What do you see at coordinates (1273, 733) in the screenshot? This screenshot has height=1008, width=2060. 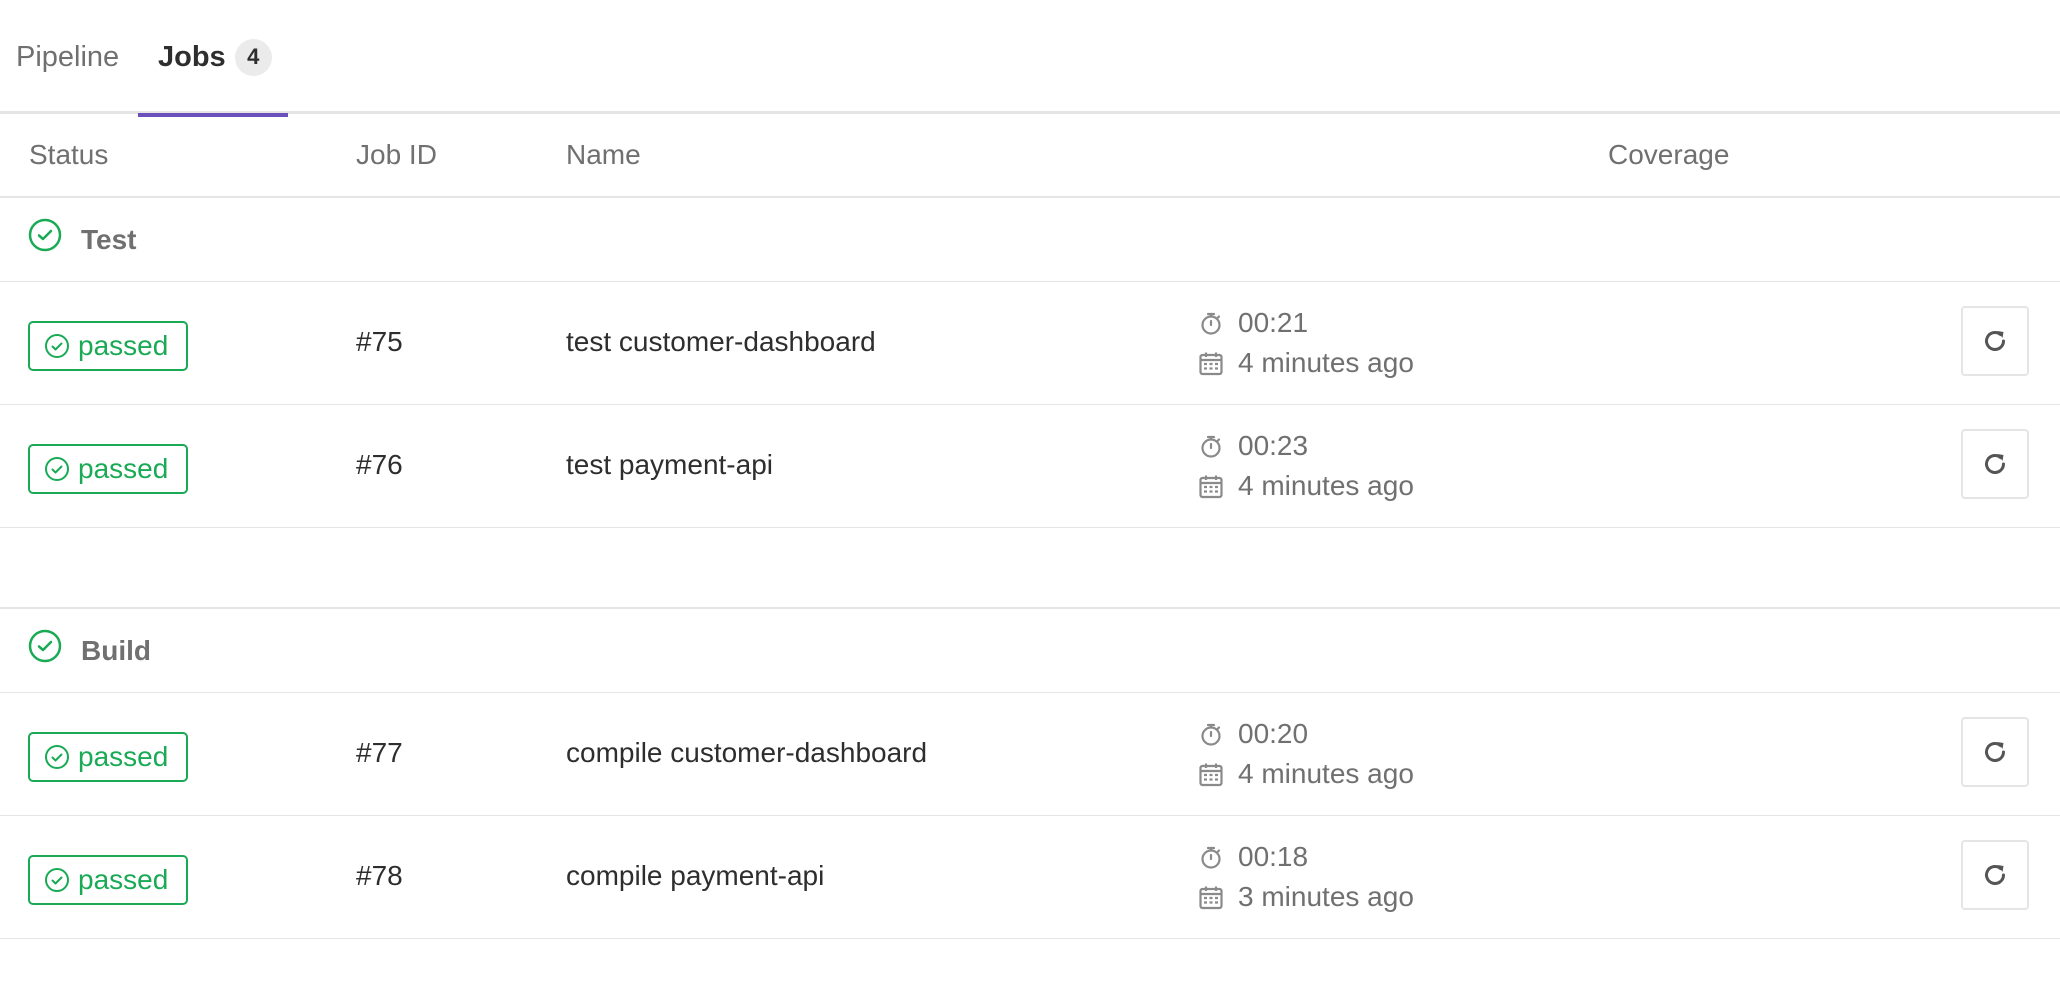 I see `job-duration: 00:20` at bounding box center [1273, 733].